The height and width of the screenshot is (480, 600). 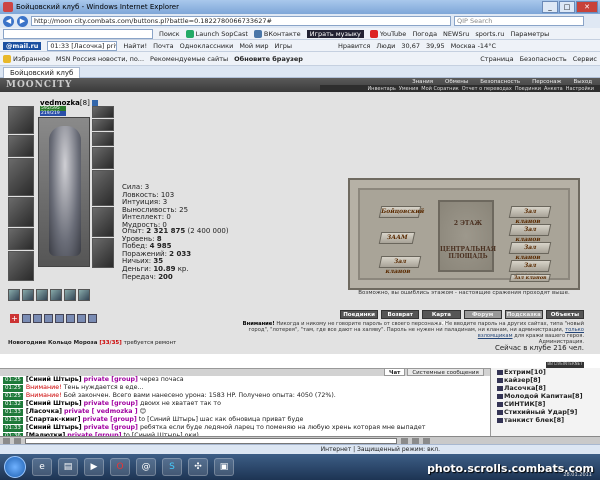 What do you see at coordinates (530, 278) in the screenshot?
I see `room-clans-6: Зал кланов` at bounding box center [530, 278].